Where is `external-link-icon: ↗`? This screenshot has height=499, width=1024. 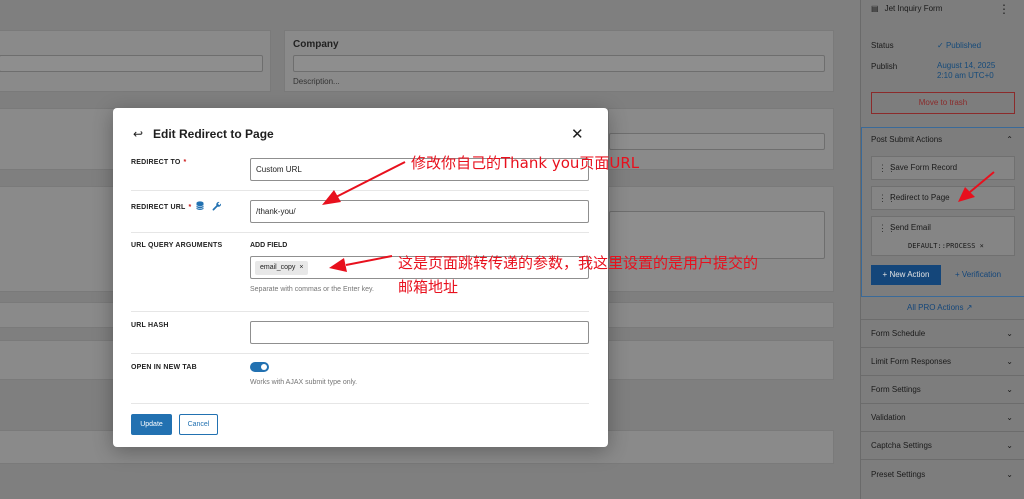
external-link-icon: ↗ is located at coordinates (969, 307).